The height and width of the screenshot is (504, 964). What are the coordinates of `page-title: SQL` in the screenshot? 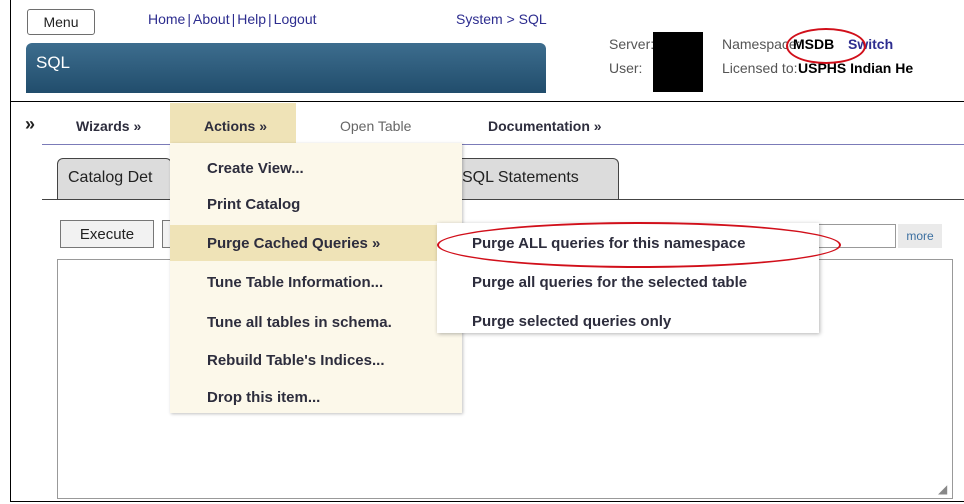 It's located at (53, 62).